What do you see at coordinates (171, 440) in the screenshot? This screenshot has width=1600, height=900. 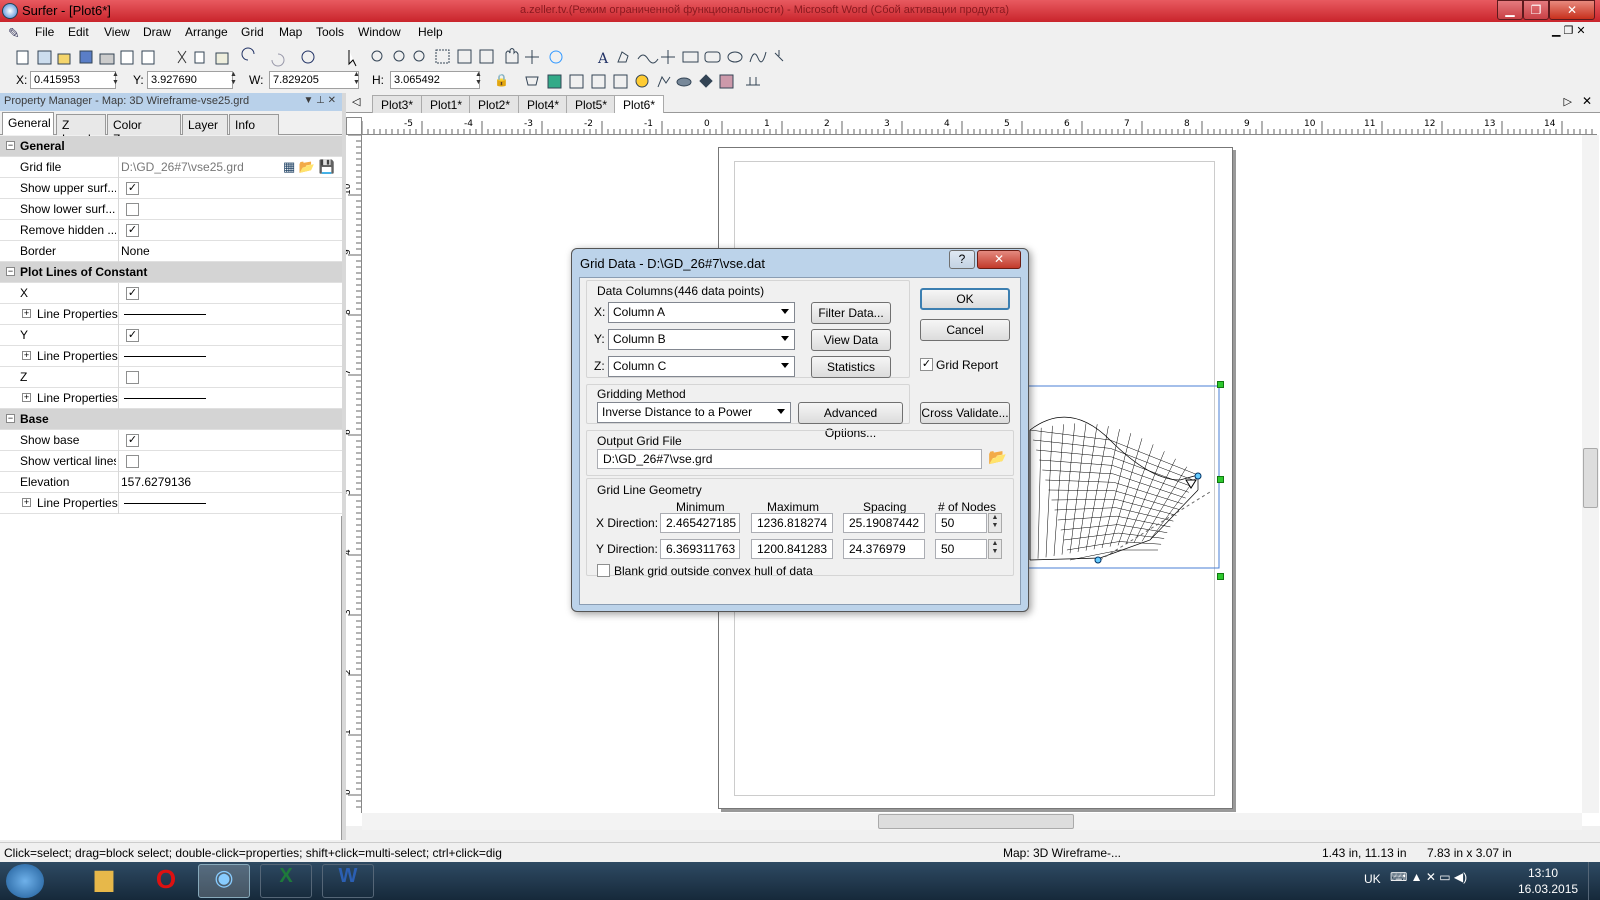 I see `property-row: Show base ✓` at bounding box center [171, 440].